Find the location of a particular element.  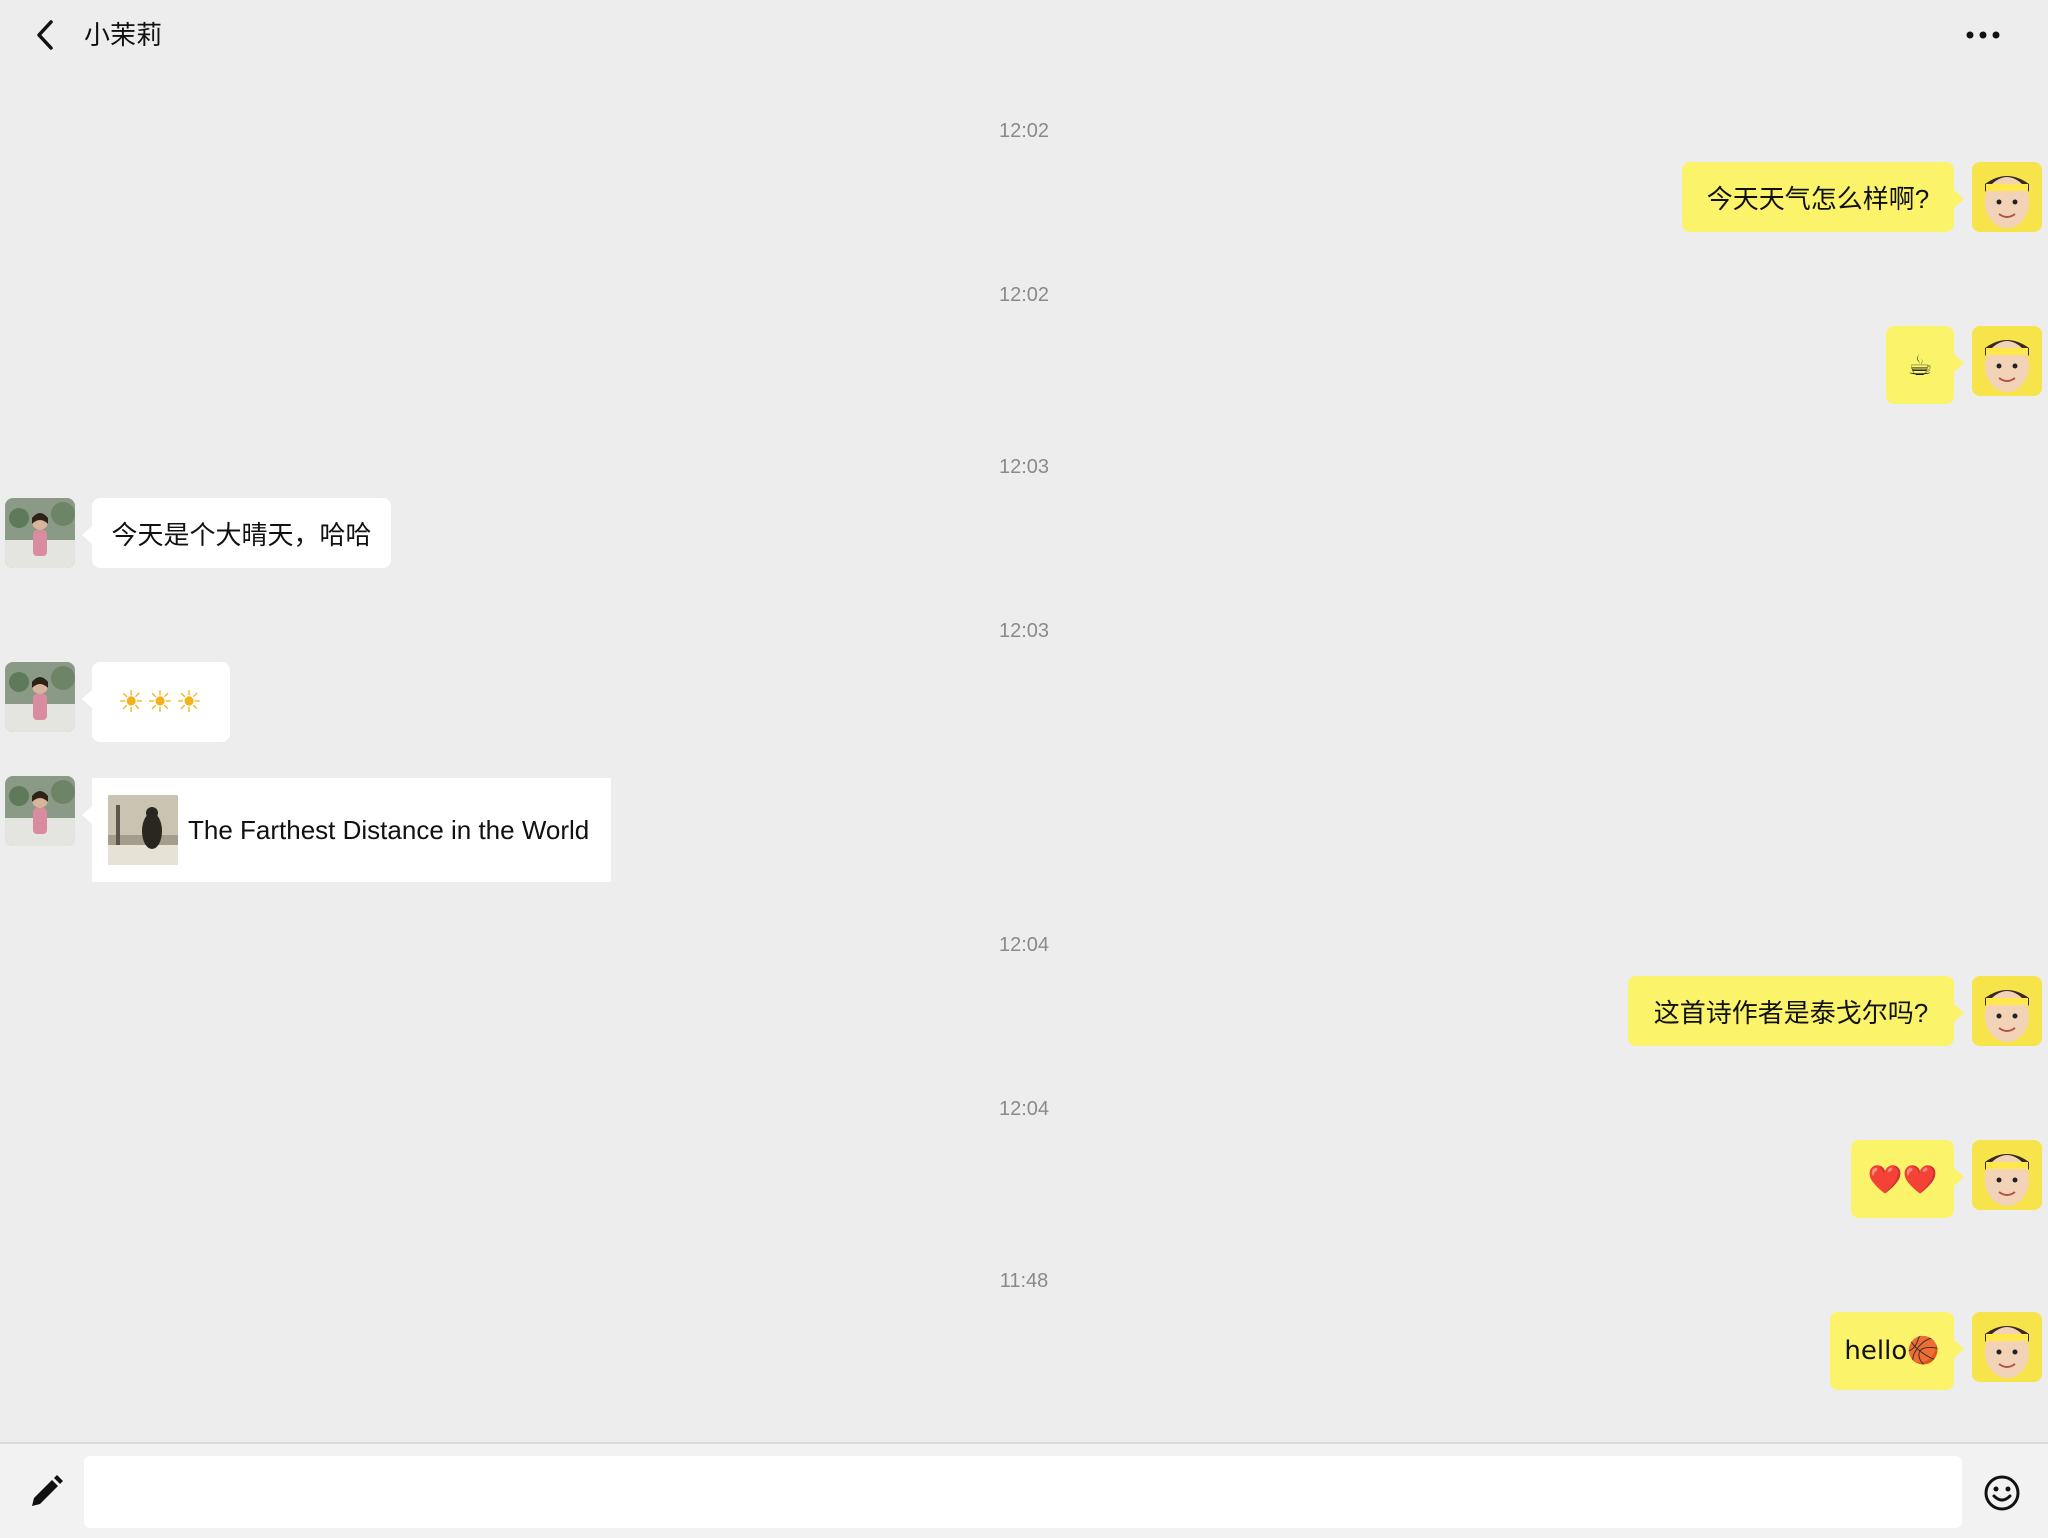

message-bubble-received: ☀☀☀ is located at coordinates (156, 702).